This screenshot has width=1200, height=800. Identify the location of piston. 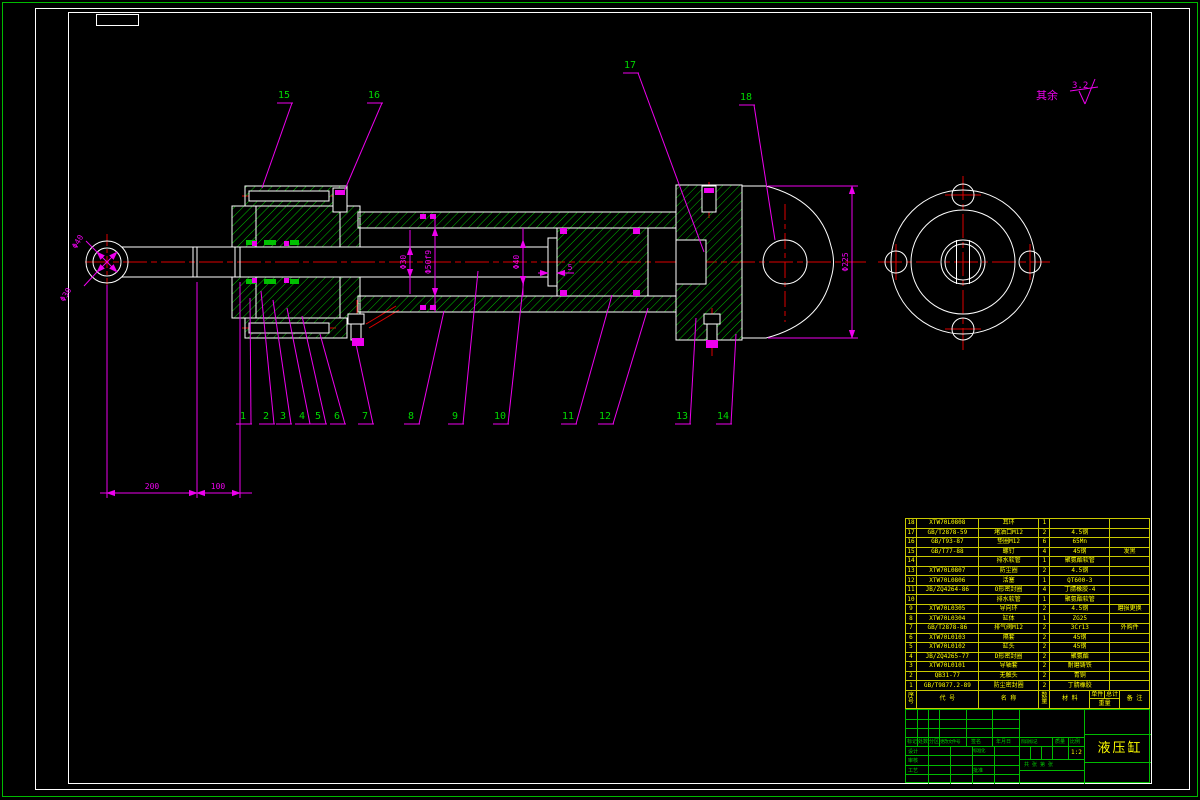
(602, 262).